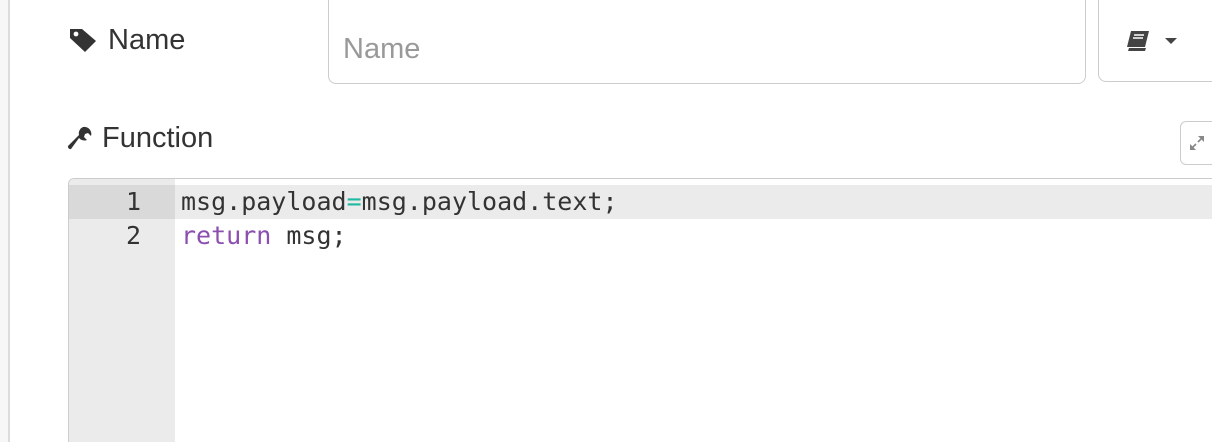 This screenshot has width=1212, height=442. I want to click on expand-icon, so click(1197, 143).